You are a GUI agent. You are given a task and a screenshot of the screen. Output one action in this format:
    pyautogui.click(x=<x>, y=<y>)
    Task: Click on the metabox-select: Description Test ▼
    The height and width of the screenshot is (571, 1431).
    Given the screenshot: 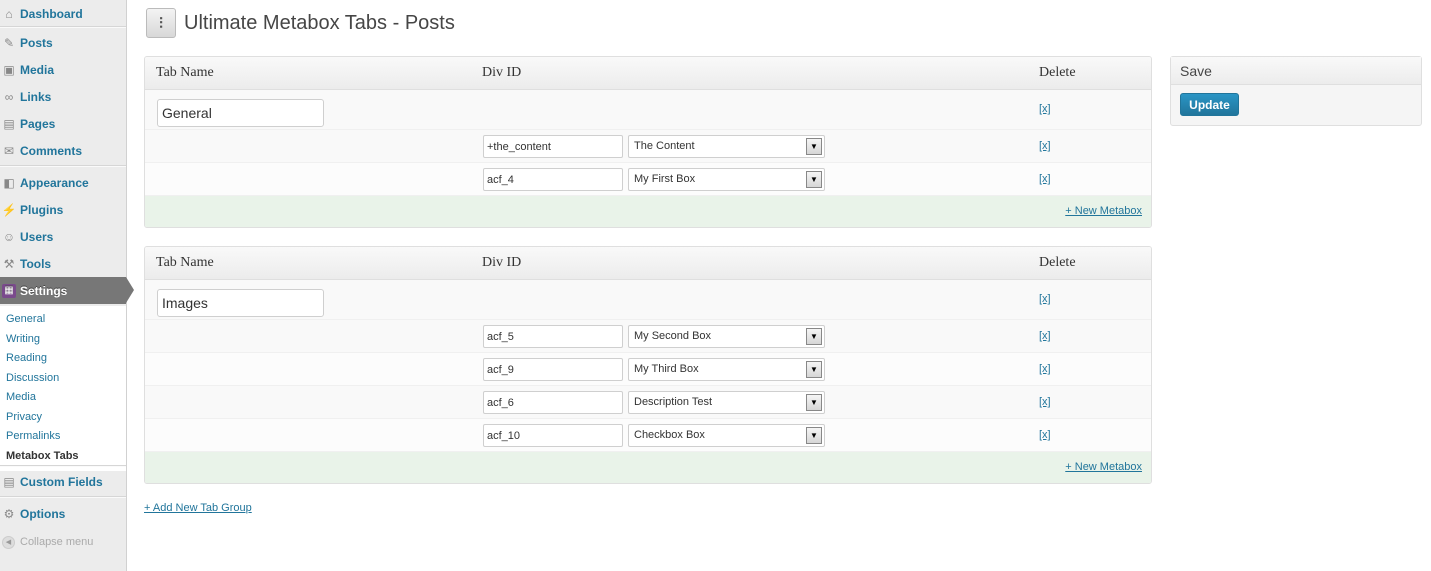 What is the action you would take?
    pyautogui.click(x=726, y=402)
    